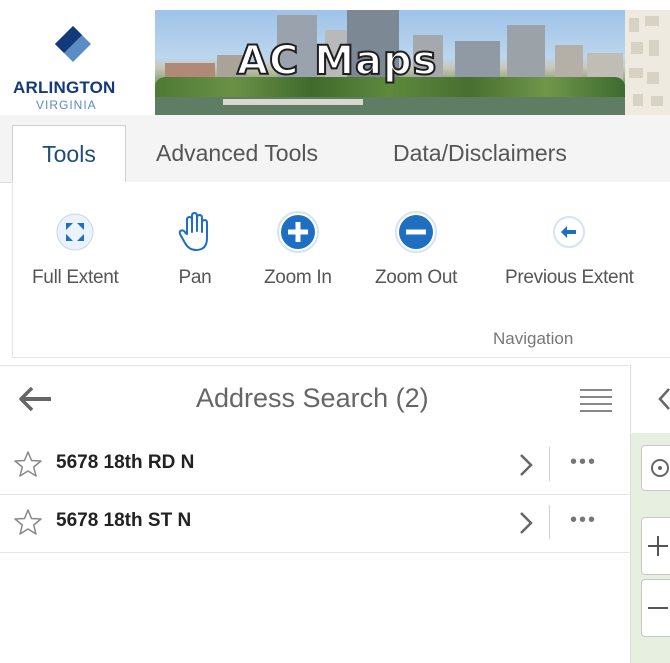 Image resolution: width=670 pixels, height=663 pixels. I want to click on org-name: ARLINGTON, so click(64, 87).